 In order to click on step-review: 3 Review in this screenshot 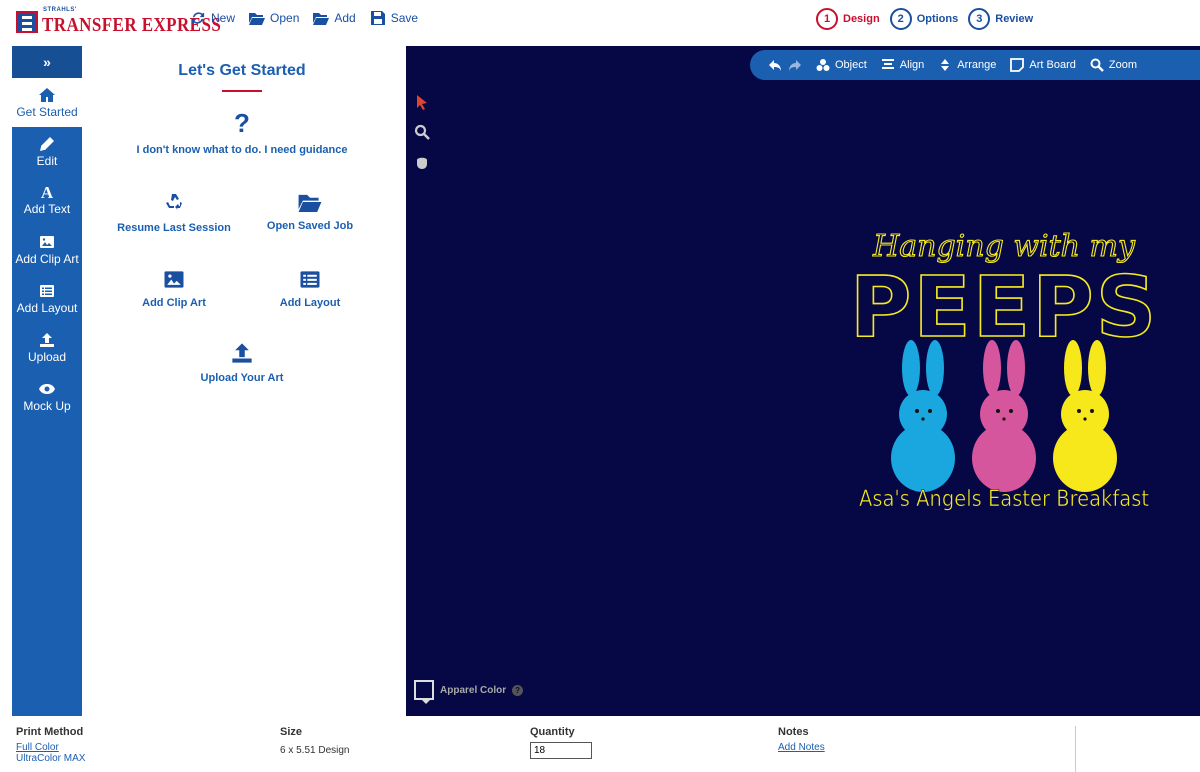, I will do `click(1000, 19)`.